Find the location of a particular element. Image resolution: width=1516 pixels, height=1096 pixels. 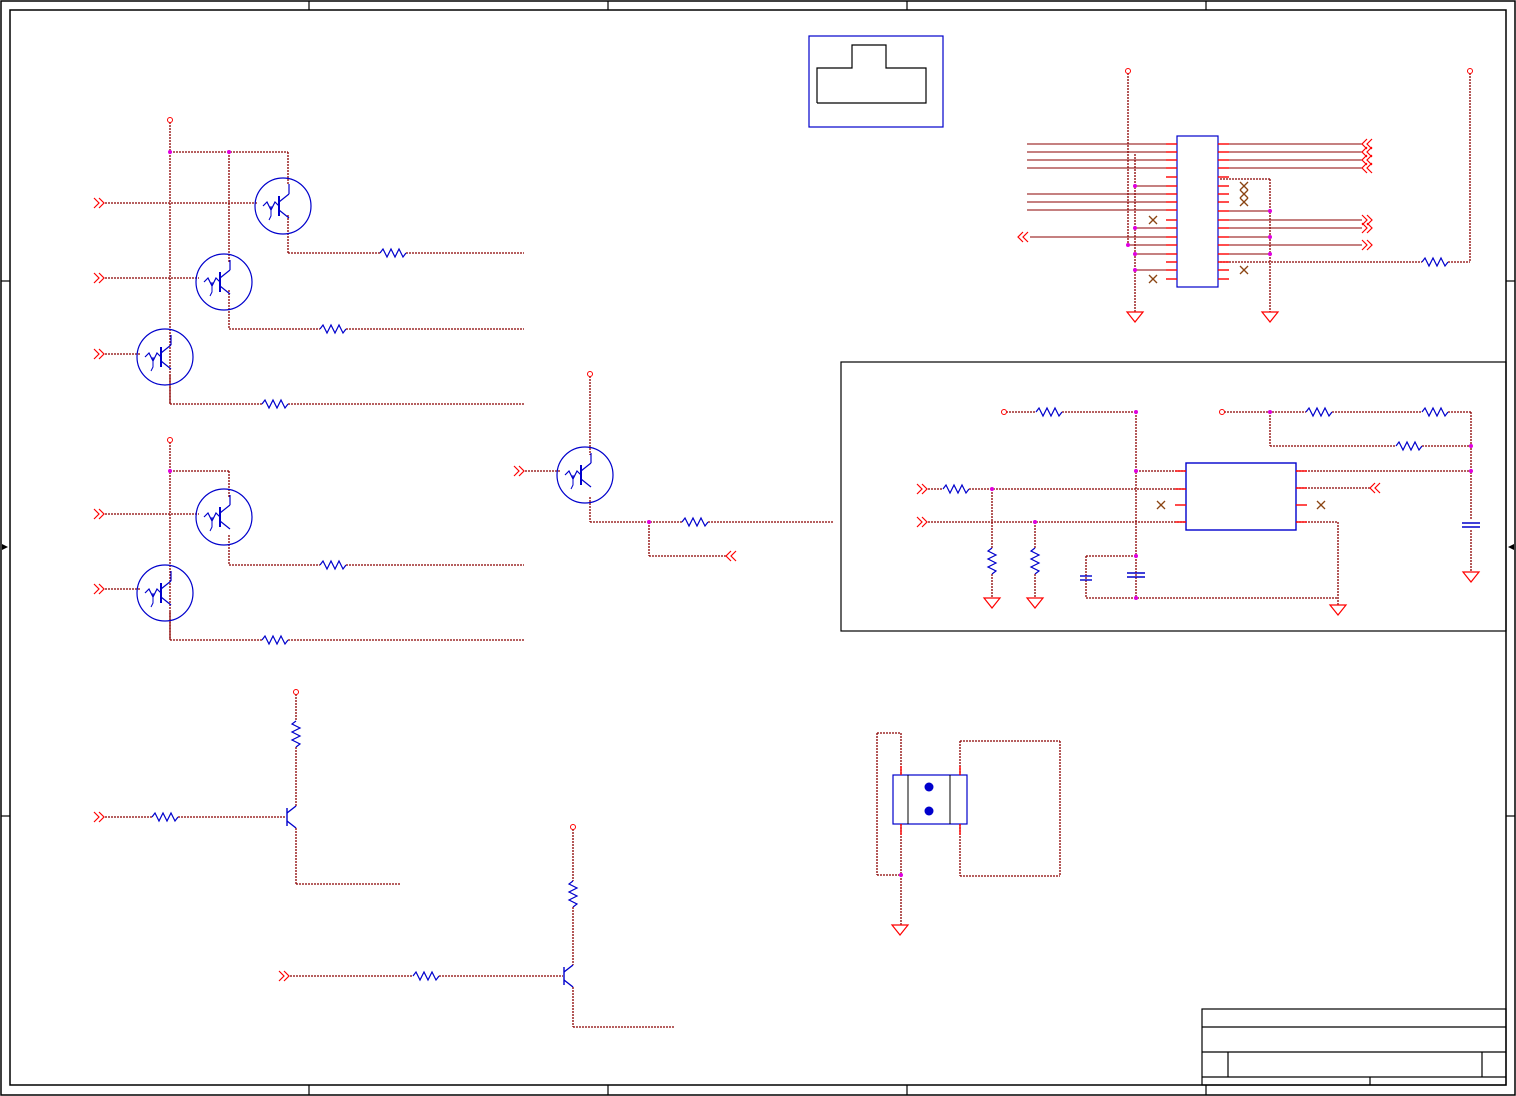

transistor-q1-icon is located at coordinates (283, 206).